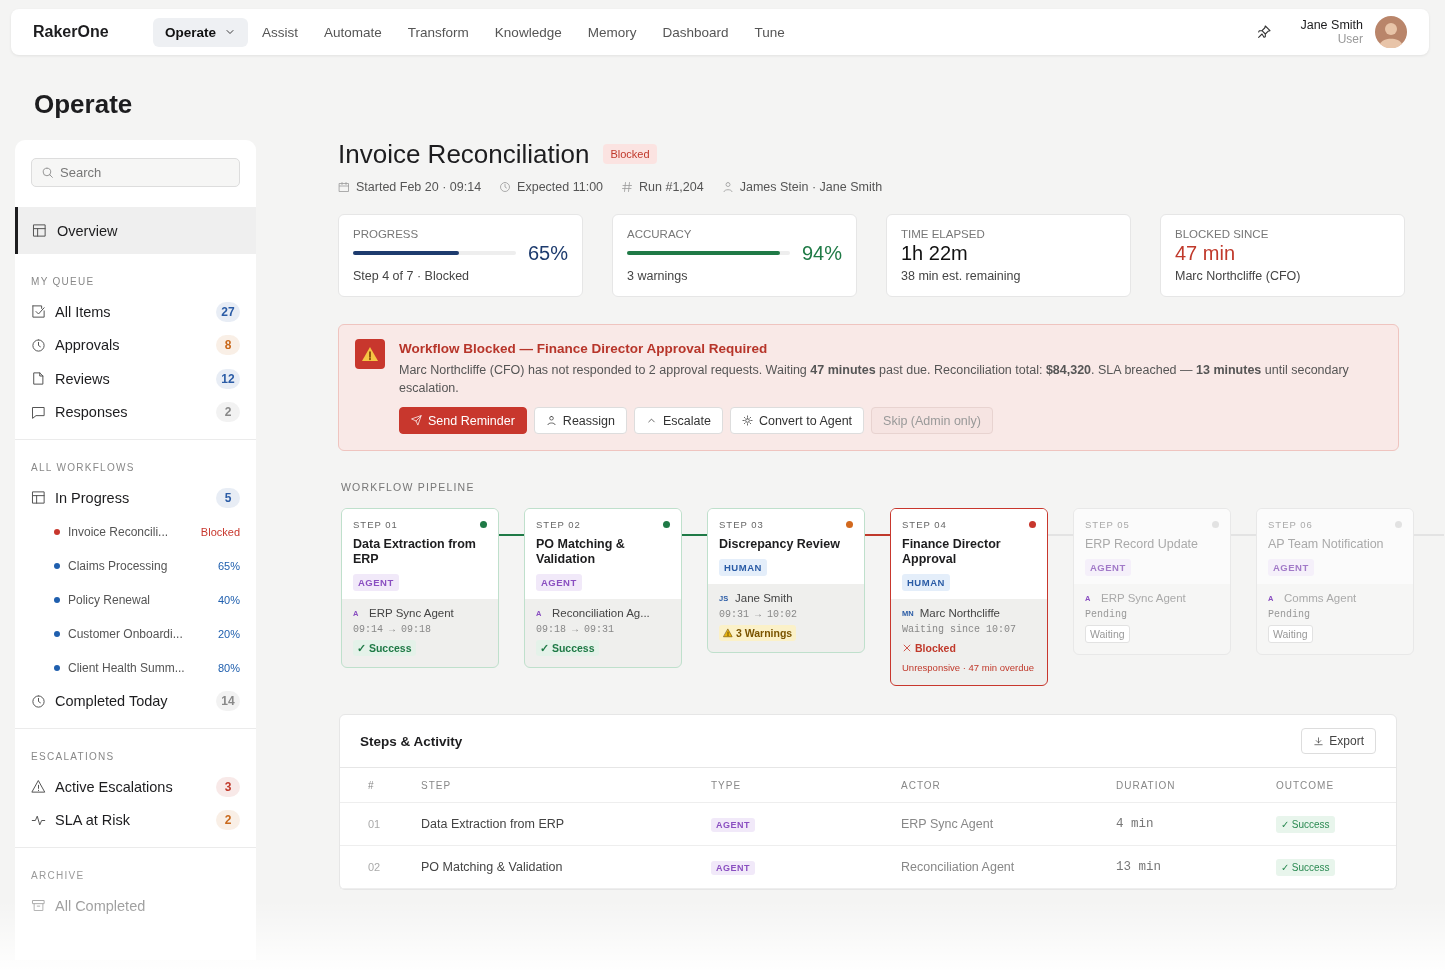  I want to click on column-header: #, so click(371, 785).